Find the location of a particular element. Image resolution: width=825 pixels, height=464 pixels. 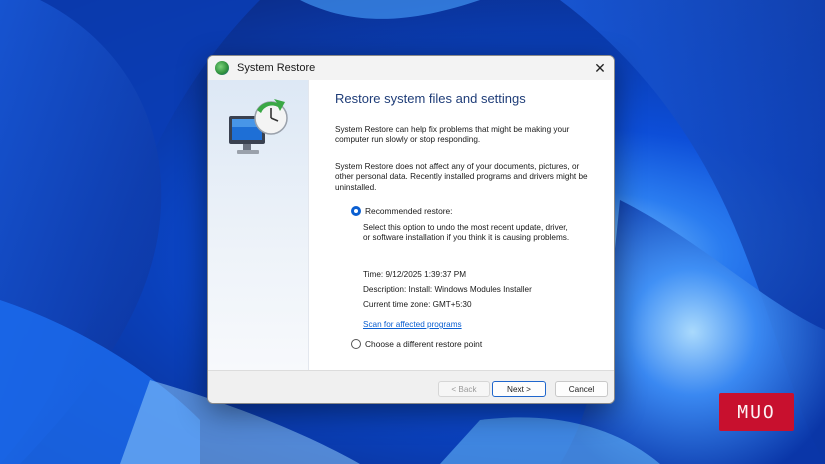

page-heading: Restore system files and settings is located at coordinates (430, 98).